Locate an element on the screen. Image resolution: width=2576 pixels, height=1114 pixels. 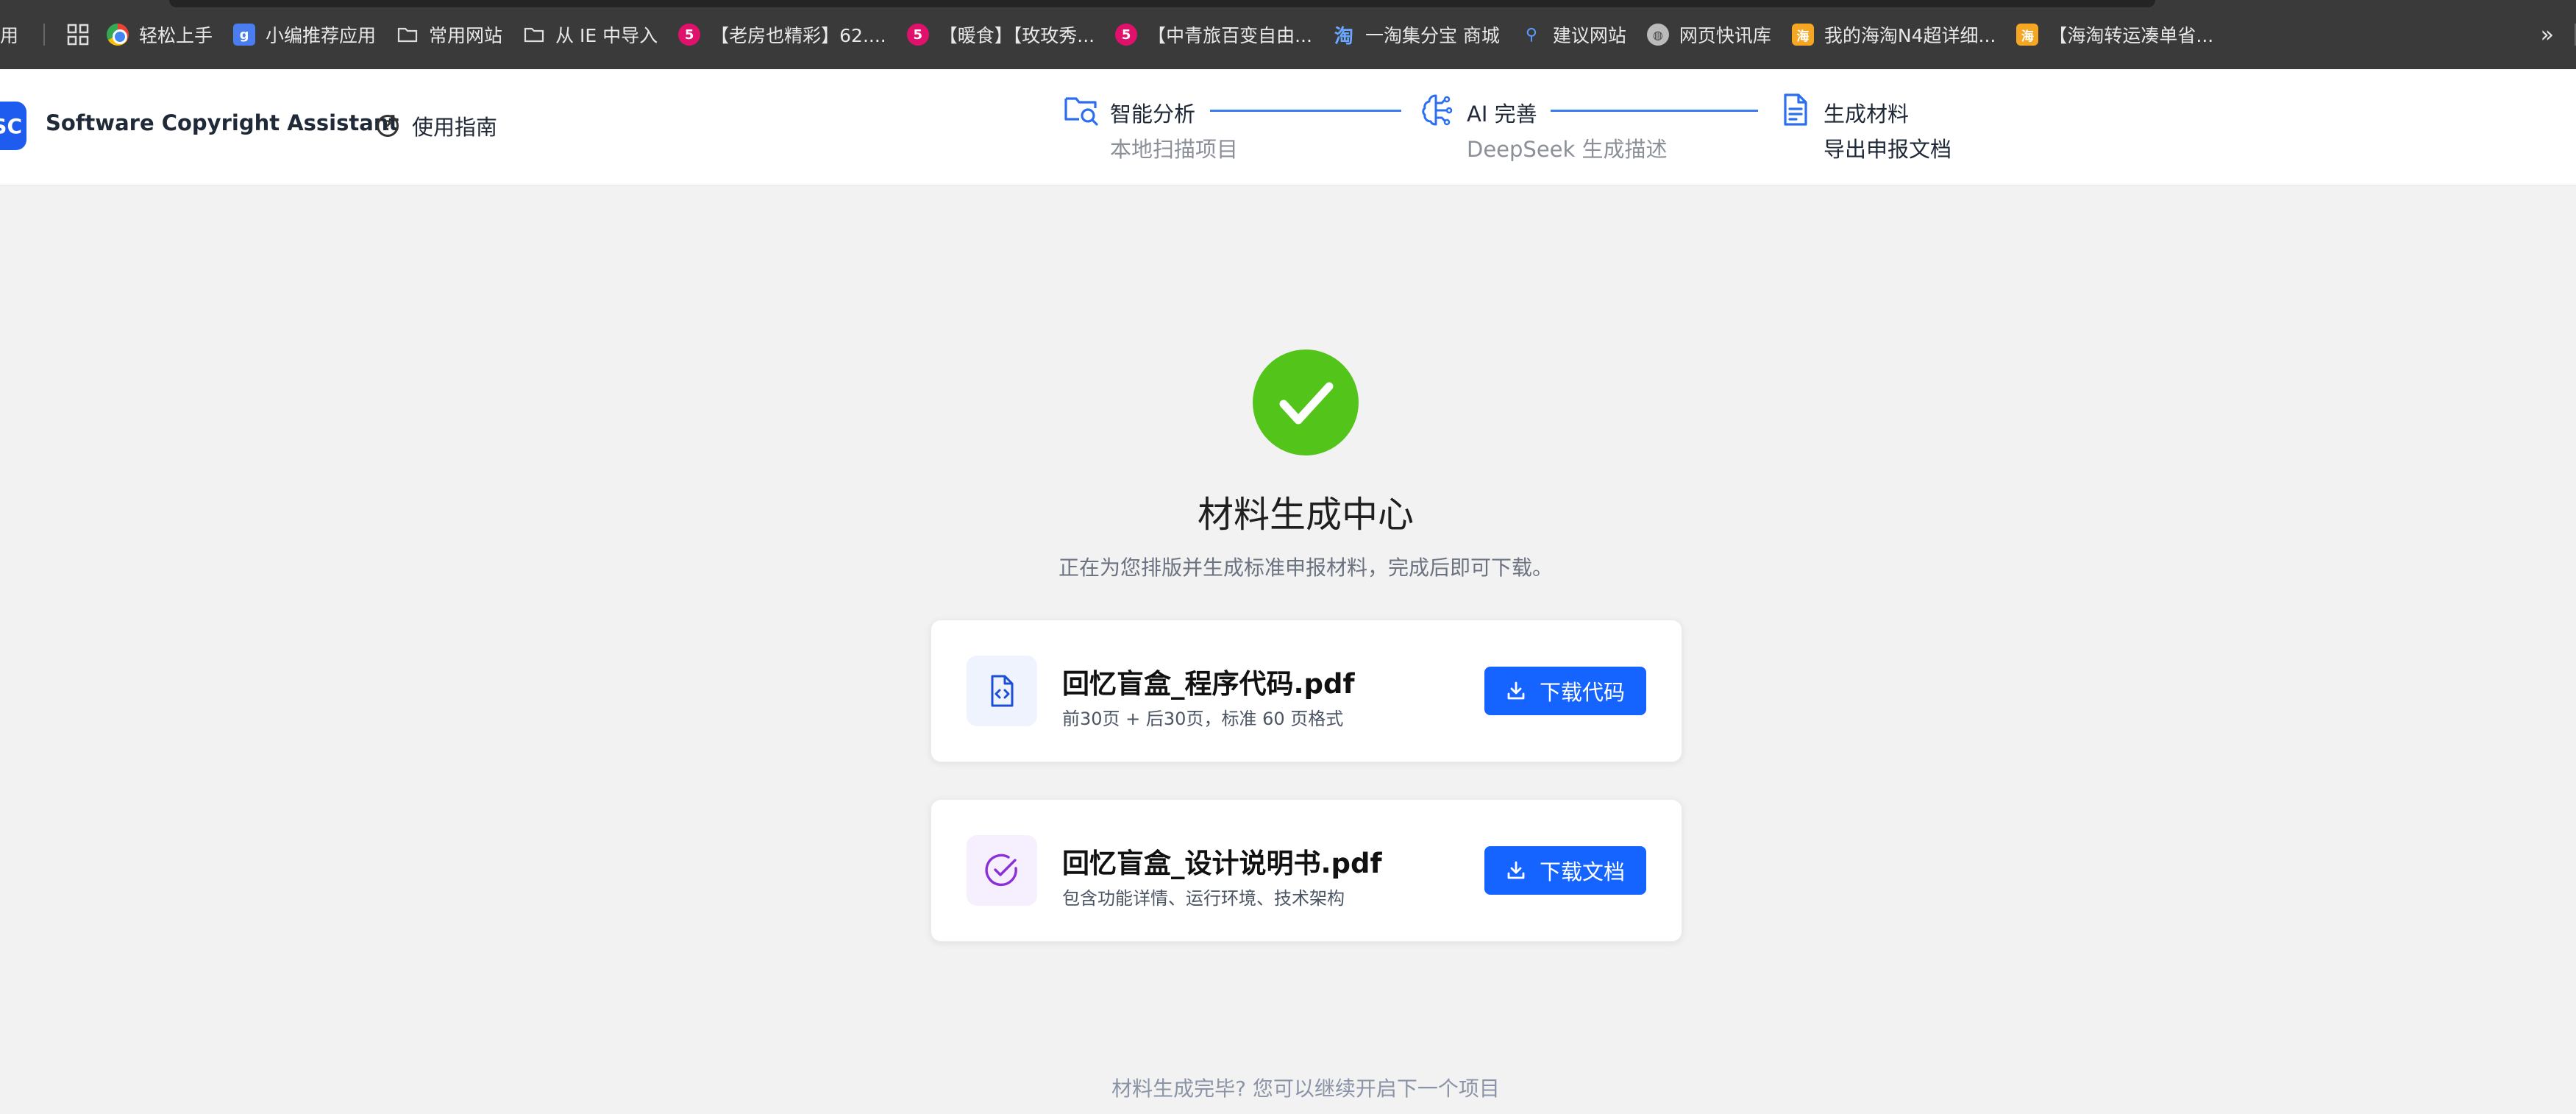
apps-grid-button is located at coordinates (78, 35).